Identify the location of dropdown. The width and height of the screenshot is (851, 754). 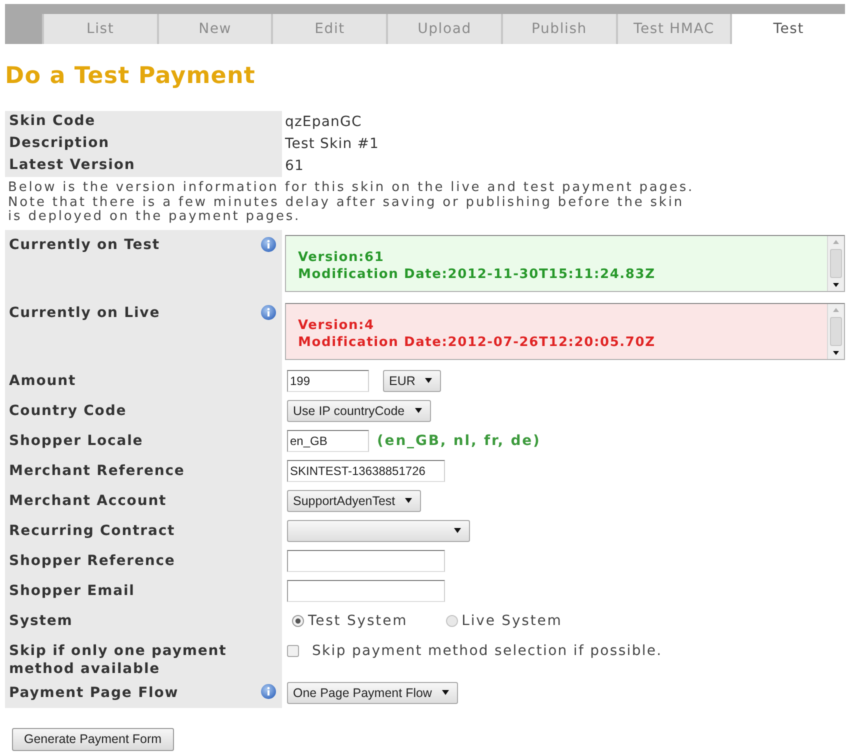
(378, 531).